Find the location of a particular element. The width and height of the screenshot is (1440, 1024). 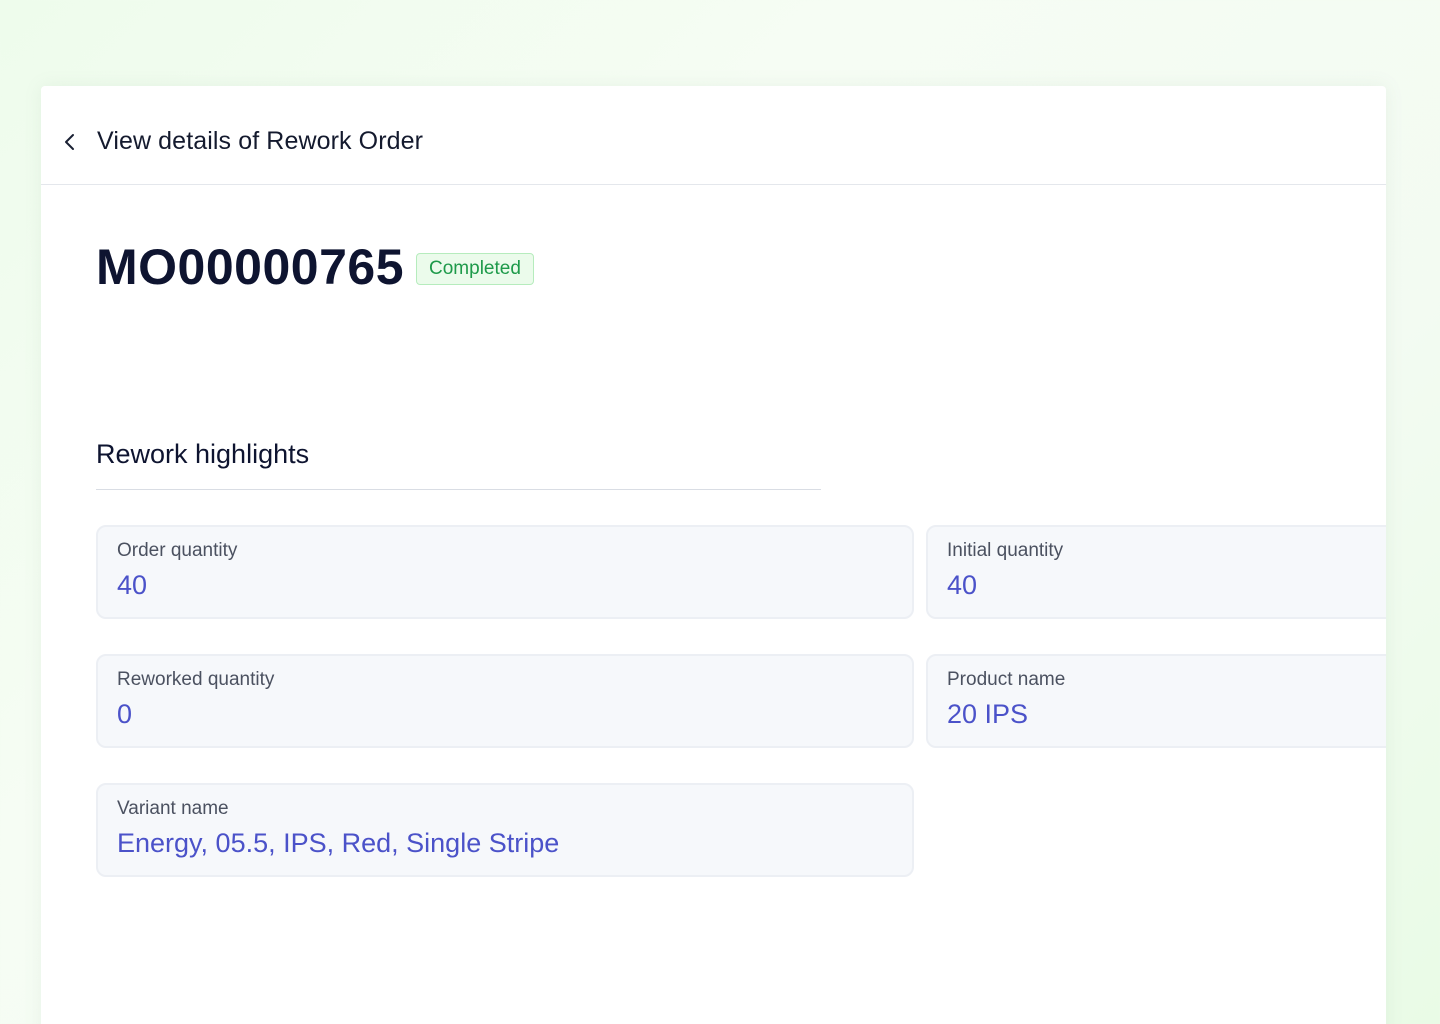

card-label: Reworked quantity is located at coordinates (196, 679).